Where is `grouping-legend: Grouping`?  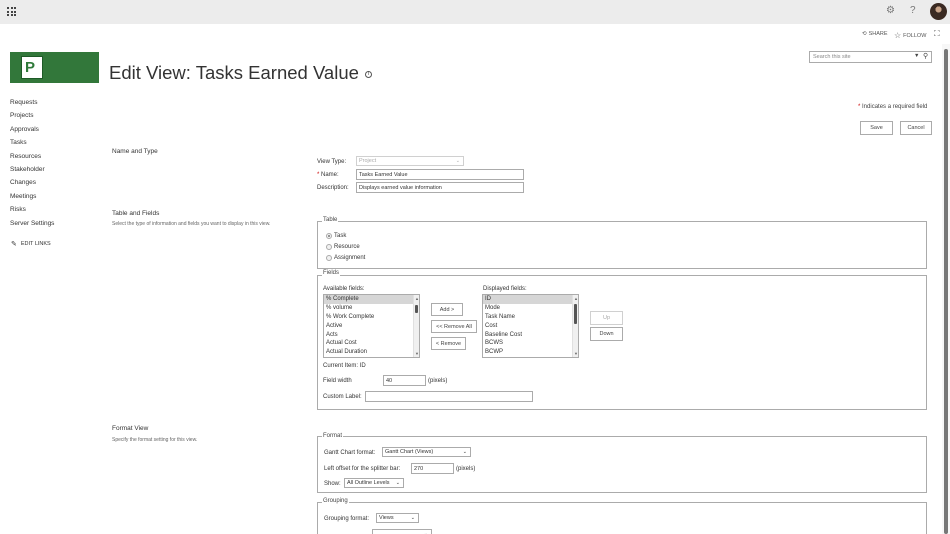 grouping-legend: Grouping is located at coordinates (335, 501).